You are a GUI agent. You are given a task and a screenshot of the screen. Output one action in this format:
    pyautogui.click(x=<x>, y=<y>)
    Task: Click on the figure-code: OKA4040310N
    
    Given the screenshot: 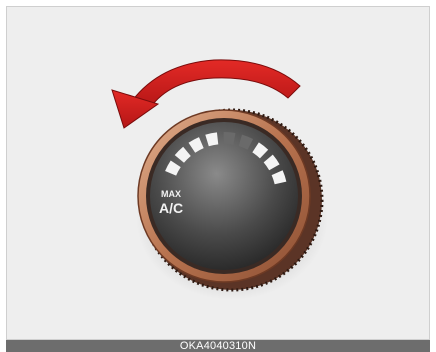 What is the action you would take?
    pyautogui.click(x=218, y=346)
    